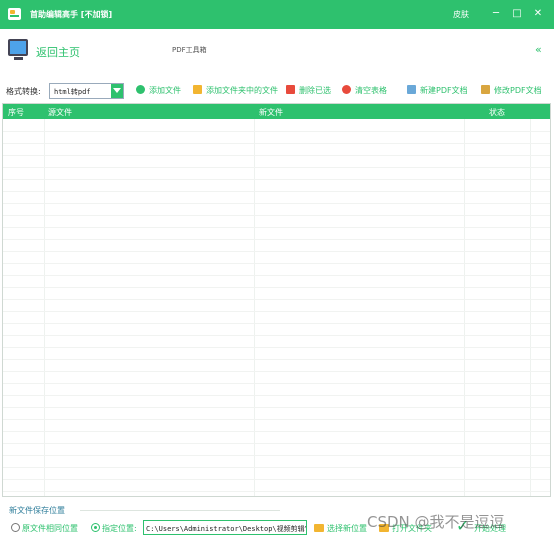 This screenshot has height=544, width=554. What do you see at coordinates (180, 510) in the screenshot?
I see `divider` at bounding box center [180, 510].